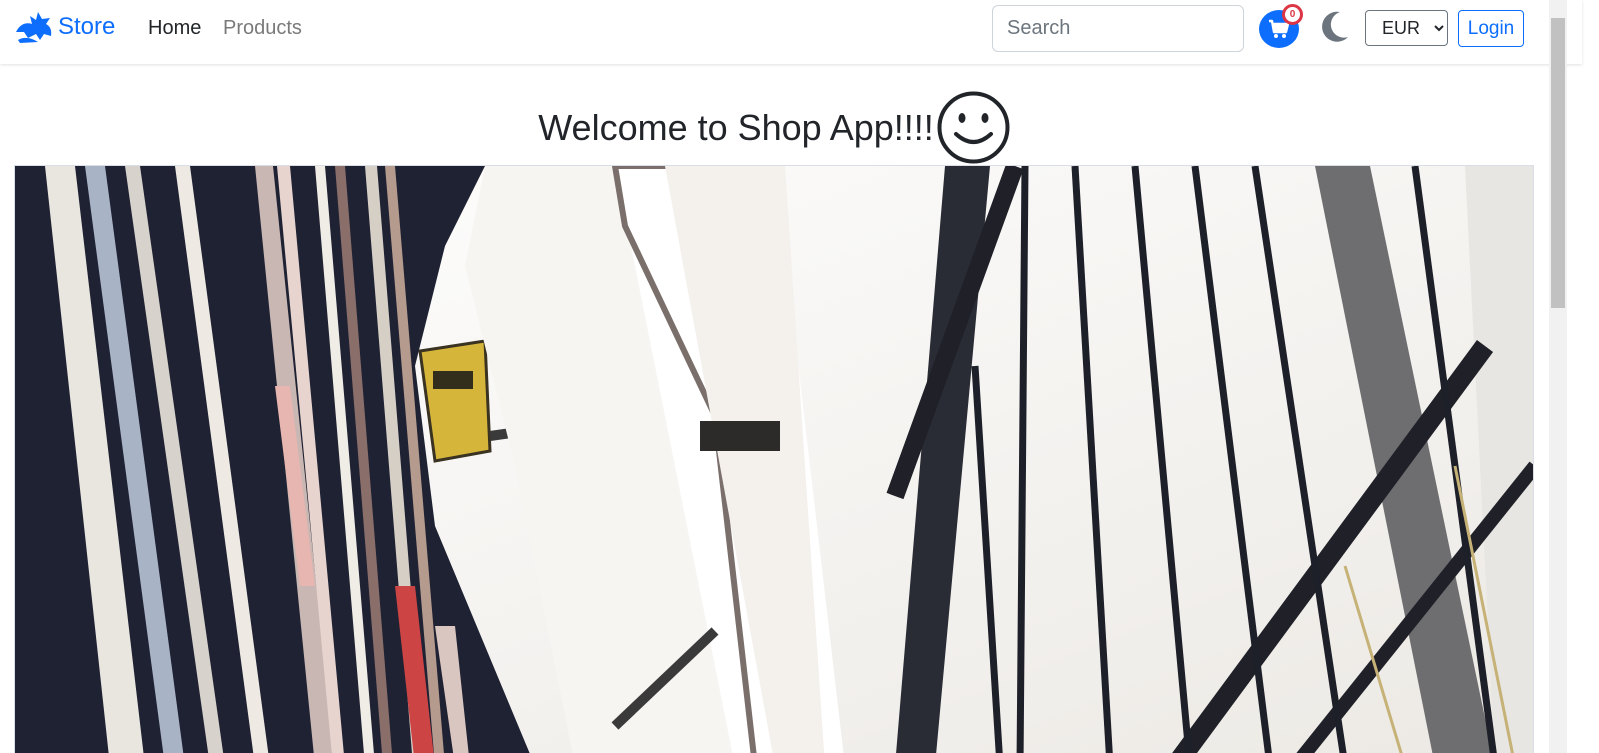  I want to click on welcome-heading-row: Welcome to Shop App!!!!, so click(774, 127).